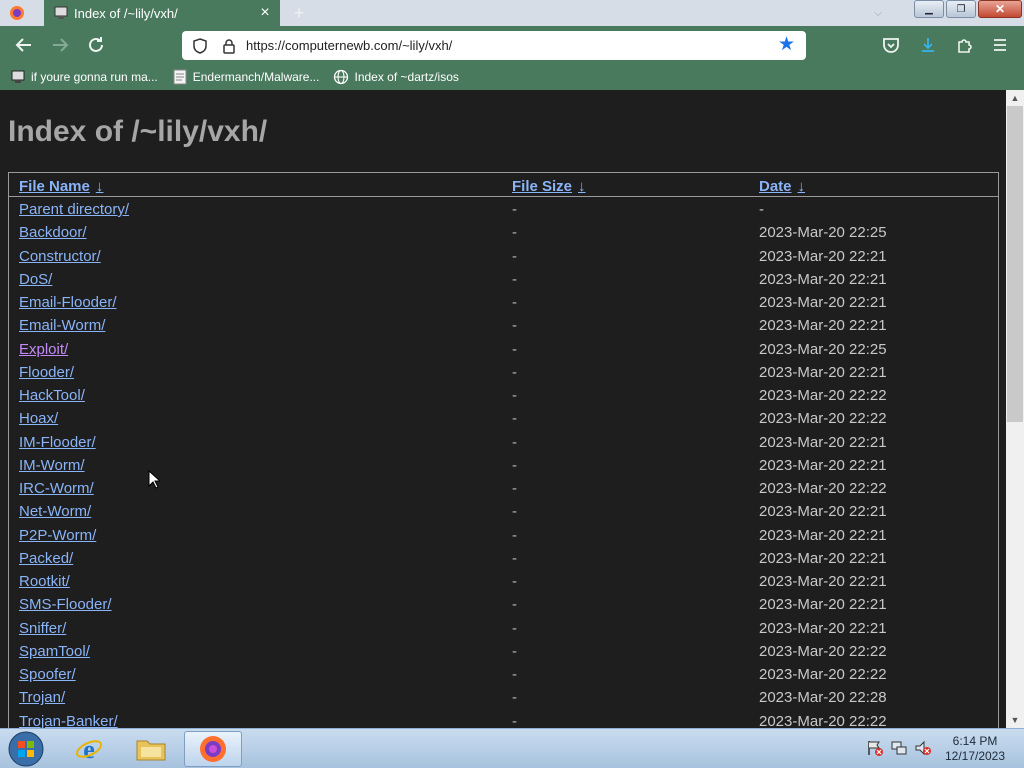 This screenshot has height=768, width=1024. What do you see at coordinates (17, 13) in the screenshot?
I see `firefox-view-button` at bounding box center [17, 13].